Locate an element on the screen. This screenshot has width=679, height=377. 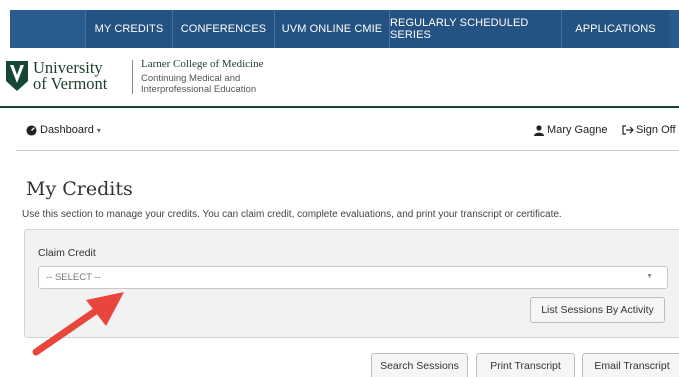
dashboard-menu: Dashboard ▾ is located at coordinates (63, 130).